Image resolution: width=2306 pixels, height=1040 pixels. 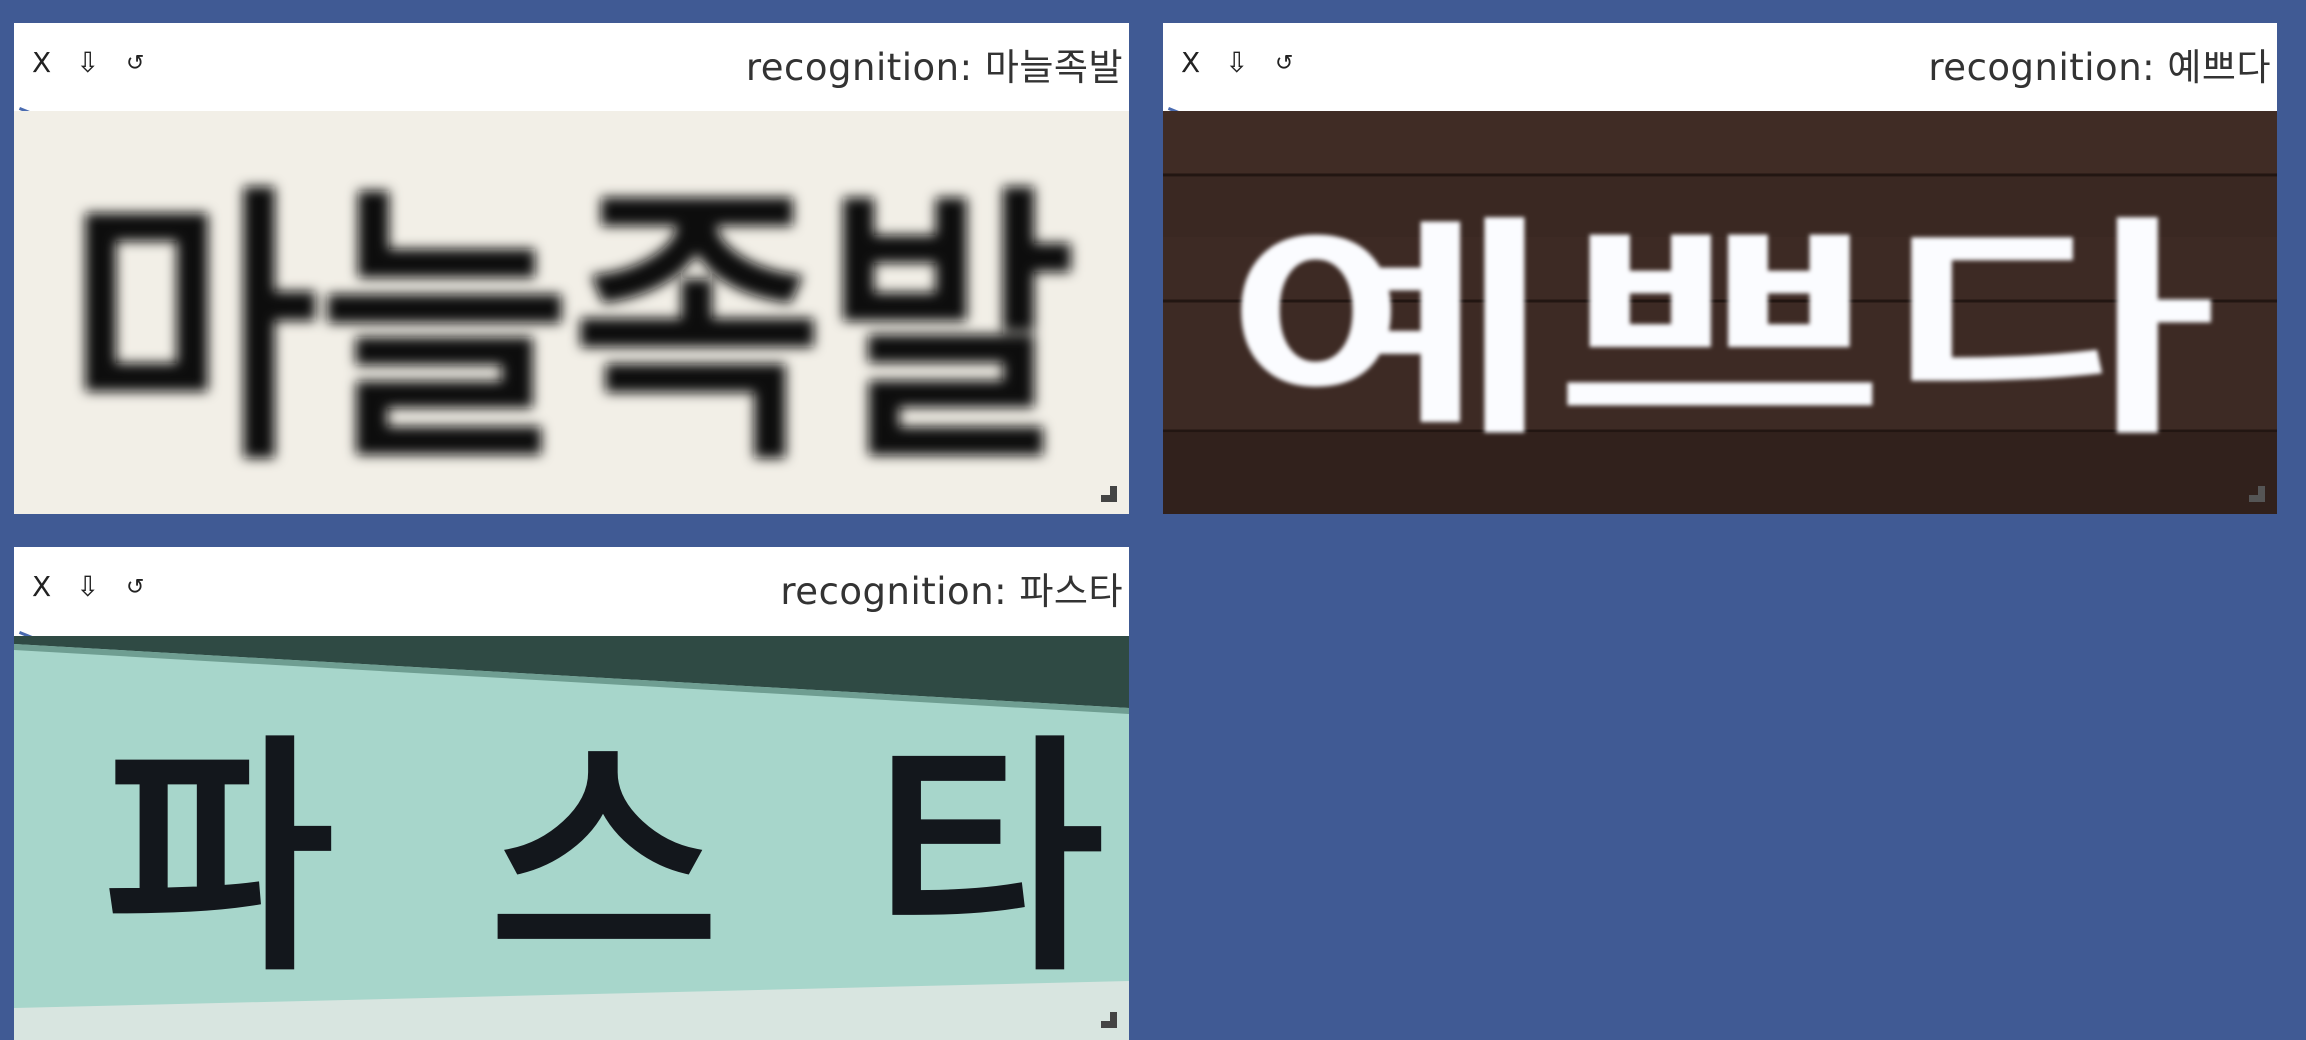 I want to click on recognition-title: recognition: 예쁘다, so click(x=2099, y=67).